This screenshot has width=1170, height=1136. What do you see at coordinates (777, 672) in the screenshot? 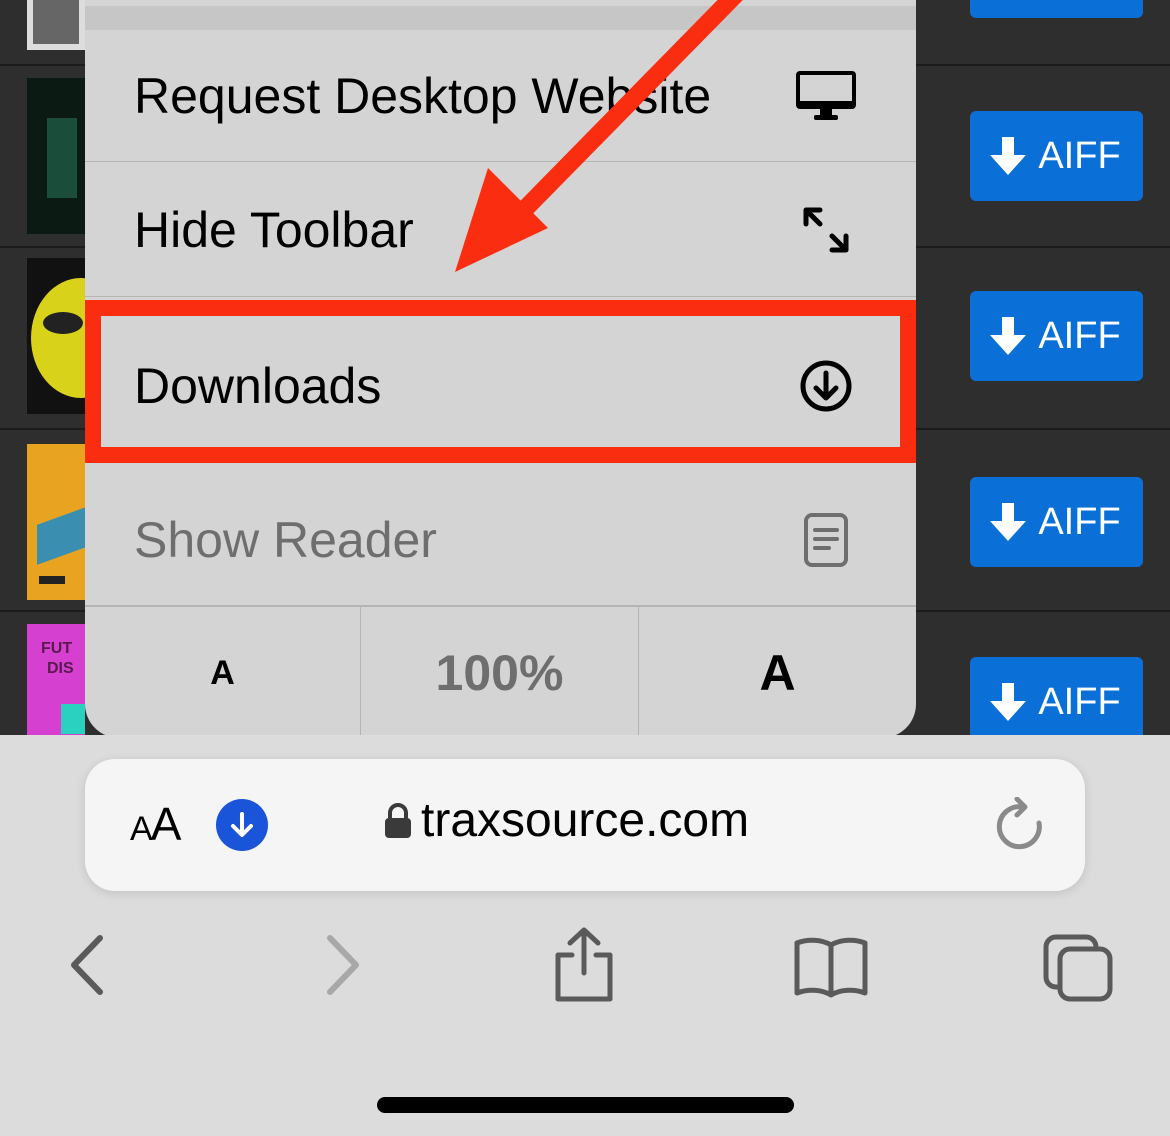
I see `increase-font-button: A` at bounding box center [777, 672].